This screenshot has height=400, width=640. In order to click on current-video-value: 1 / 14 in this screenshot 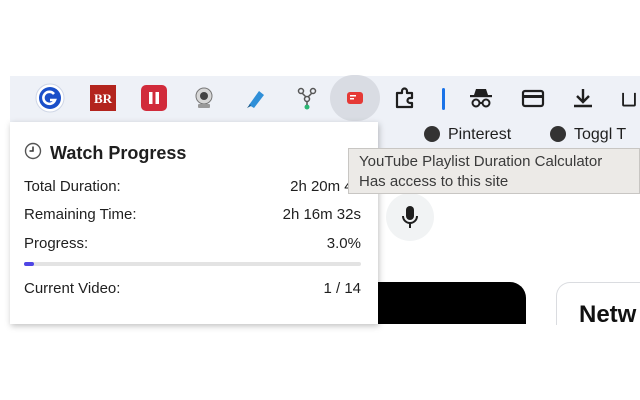, I will do `click(342, 288)`.